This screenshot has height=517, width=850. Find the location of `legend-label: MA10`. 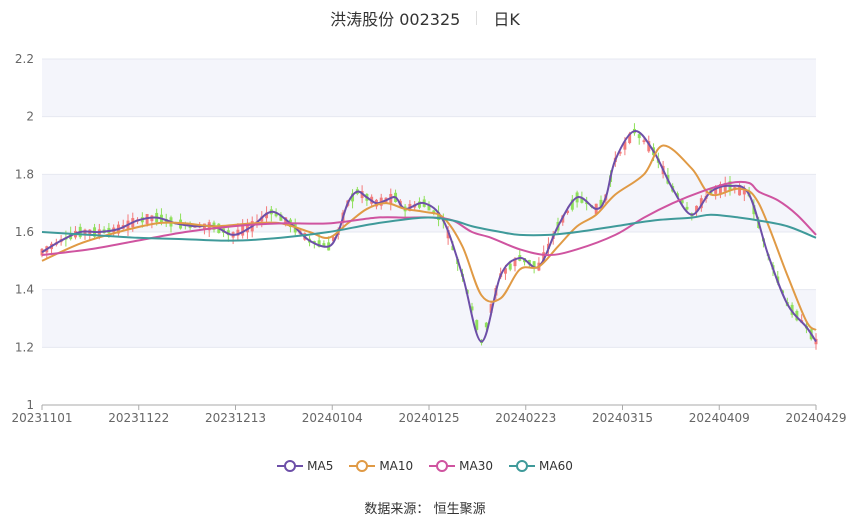

legend-label: MA10 is located at coordinates (396, 465).